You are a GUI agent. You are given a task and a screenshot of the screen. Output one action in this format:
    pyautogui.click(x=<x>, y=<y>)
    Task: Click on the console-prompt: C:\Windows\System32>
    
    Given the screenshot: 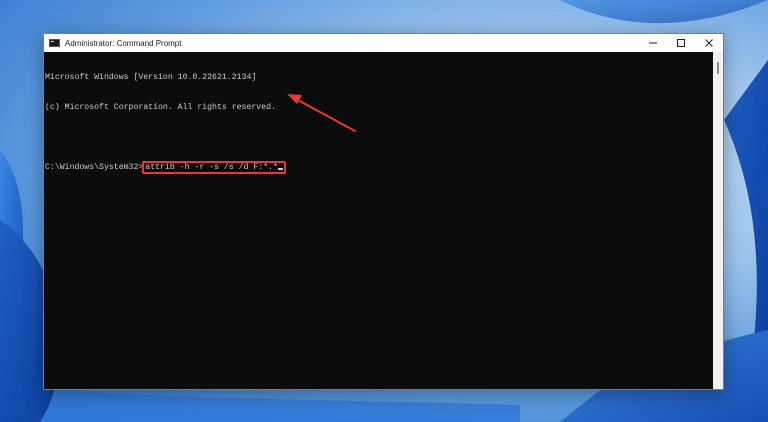 What is the action you would take?
    pyautogui.click(x=94, y=167)
    